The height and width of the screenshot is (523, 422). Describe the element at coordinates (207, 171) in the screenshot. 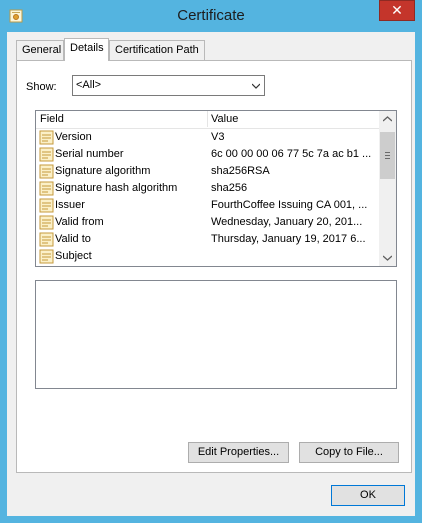

I see `table-row: Signature algorithm sha256RSA` at that location.